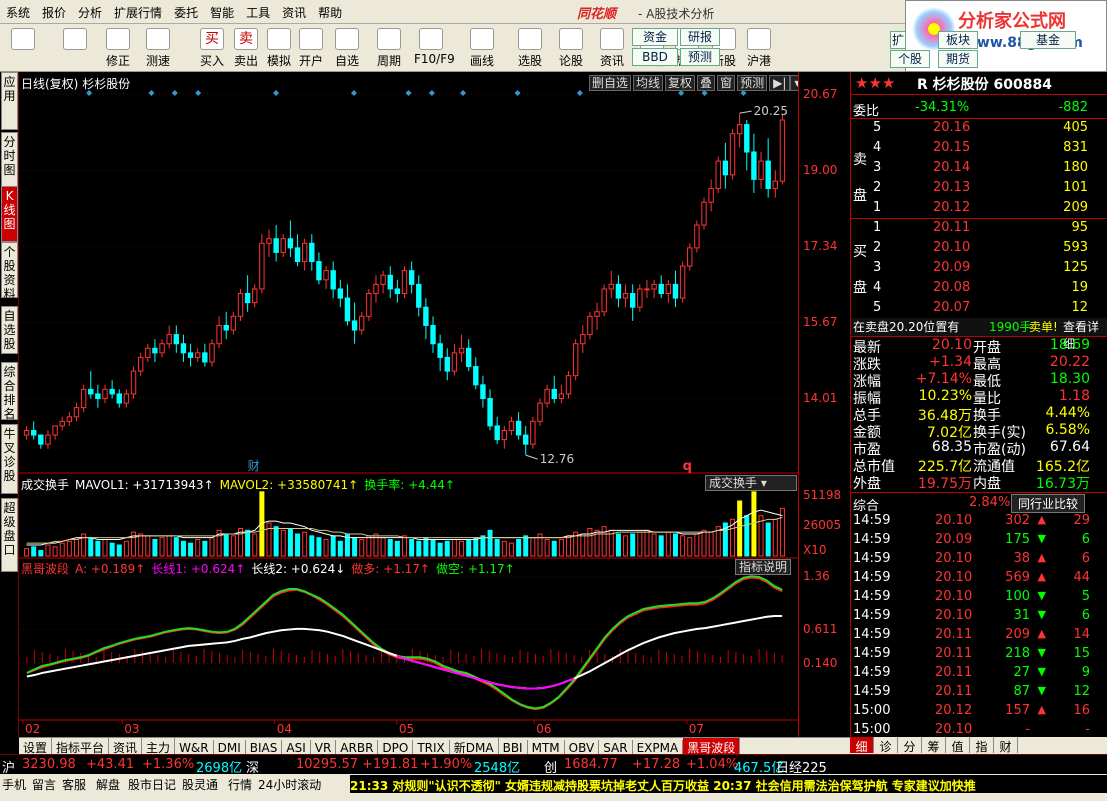 The image size is (1107, 801). What do you see at coordinates (9, 535) in the screenshot?
I see `left-tab-7: 超级盘口` at bounding box center [9, 535].